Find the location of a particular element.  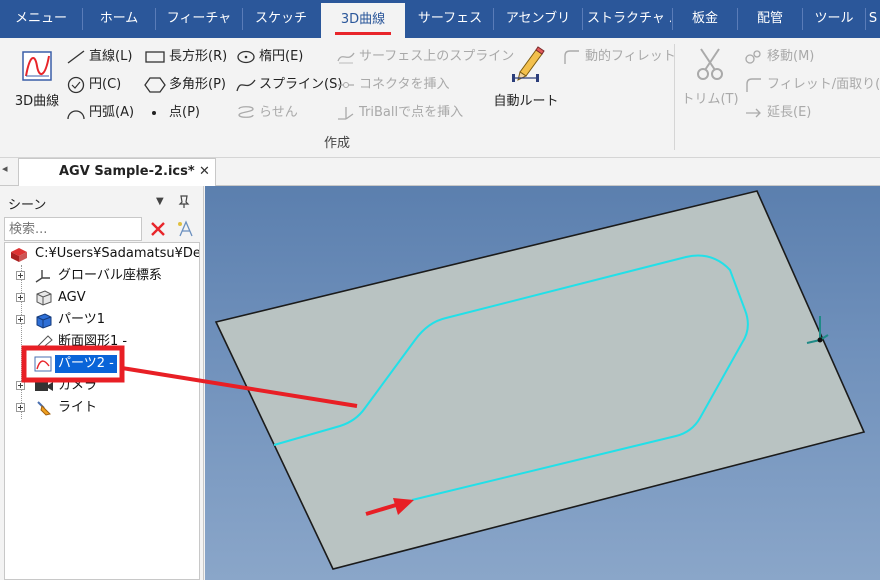

triball-icon is located at coordinates (346, 113).